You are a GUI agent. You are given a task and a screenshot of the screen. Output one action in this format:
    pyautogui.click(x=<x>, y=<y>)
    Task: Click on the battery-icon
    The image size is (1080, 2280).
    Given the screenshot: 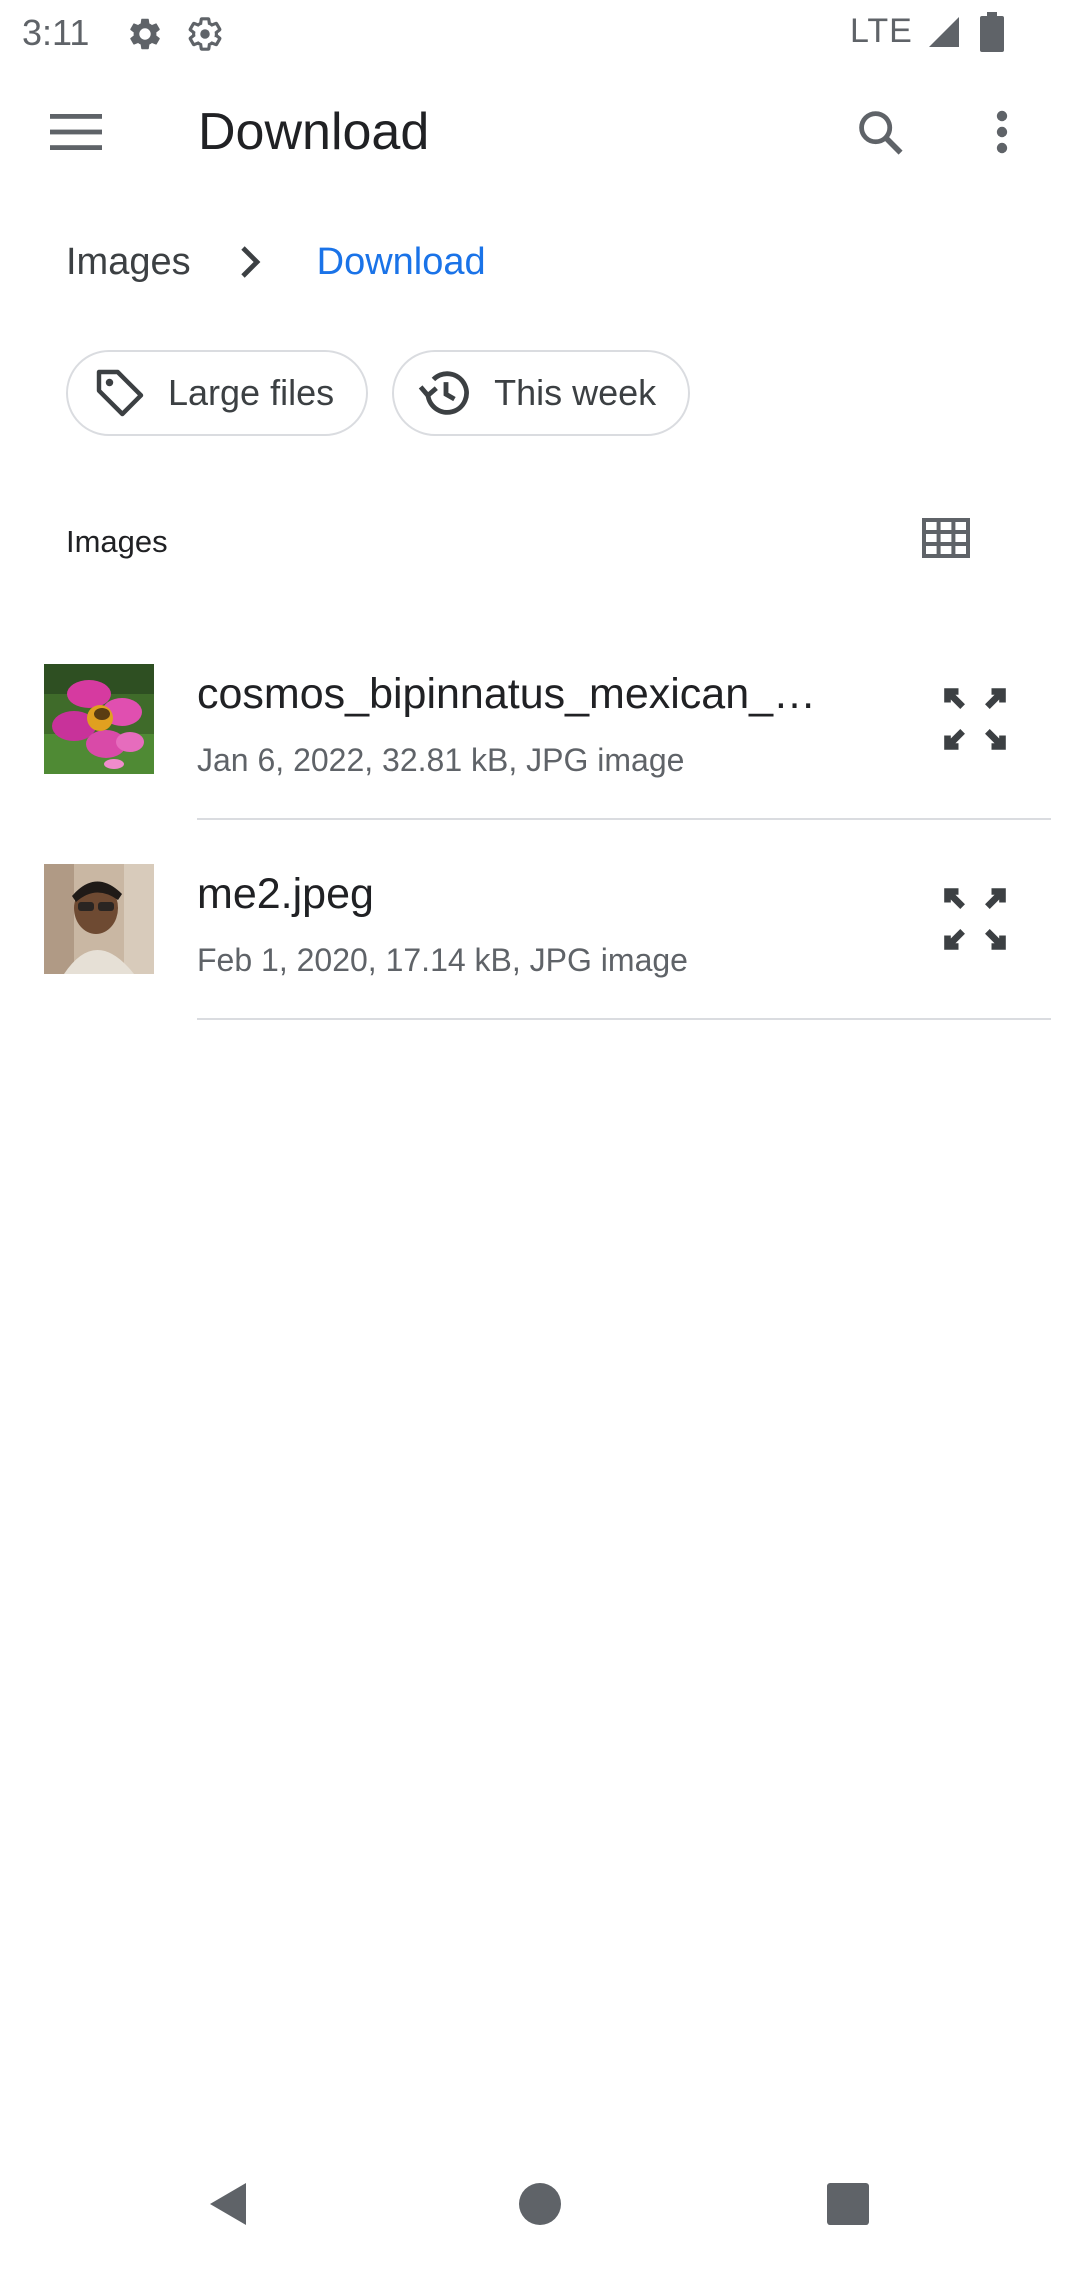 What is the action you would take?
    pyautogui.click(x=992, y=32)
    